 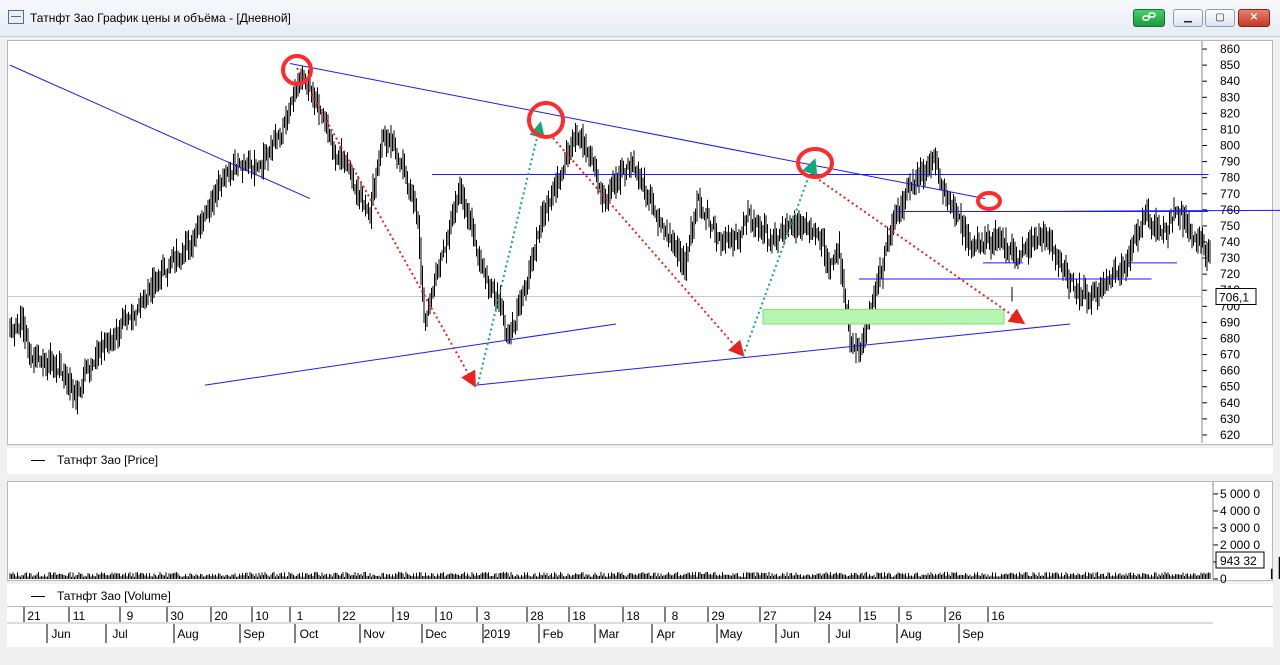 I want to click on price-axis-label: 810, so click(x=1230, y=129).